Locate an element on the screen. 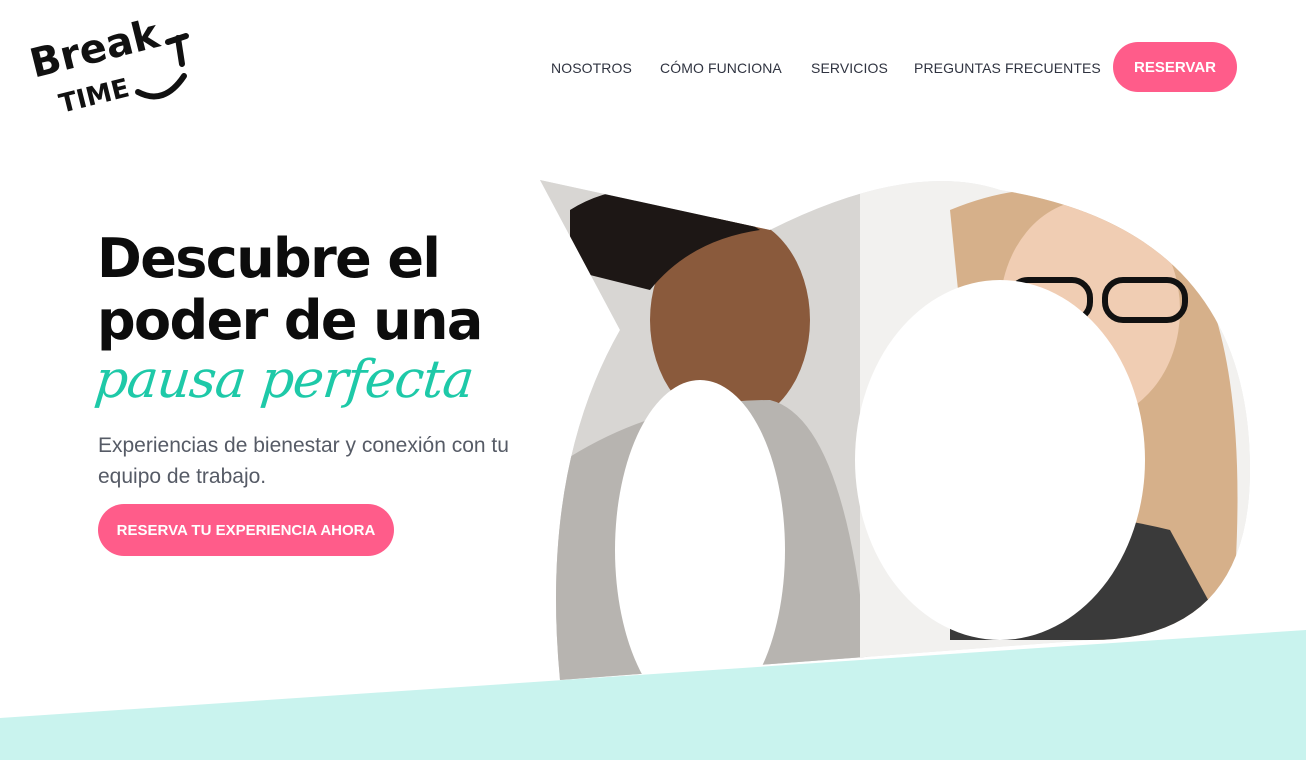  nav-link-preguntas-frecuentes: PREGUNTAS FRECUENTES is located at coordinates (1007, 68).